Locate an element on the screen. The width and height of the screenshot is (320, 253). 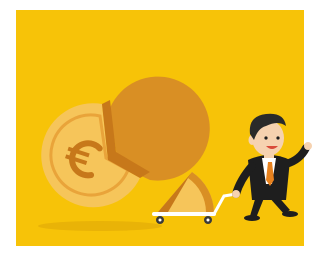
cart-deck is located at coordinates (184, 214).